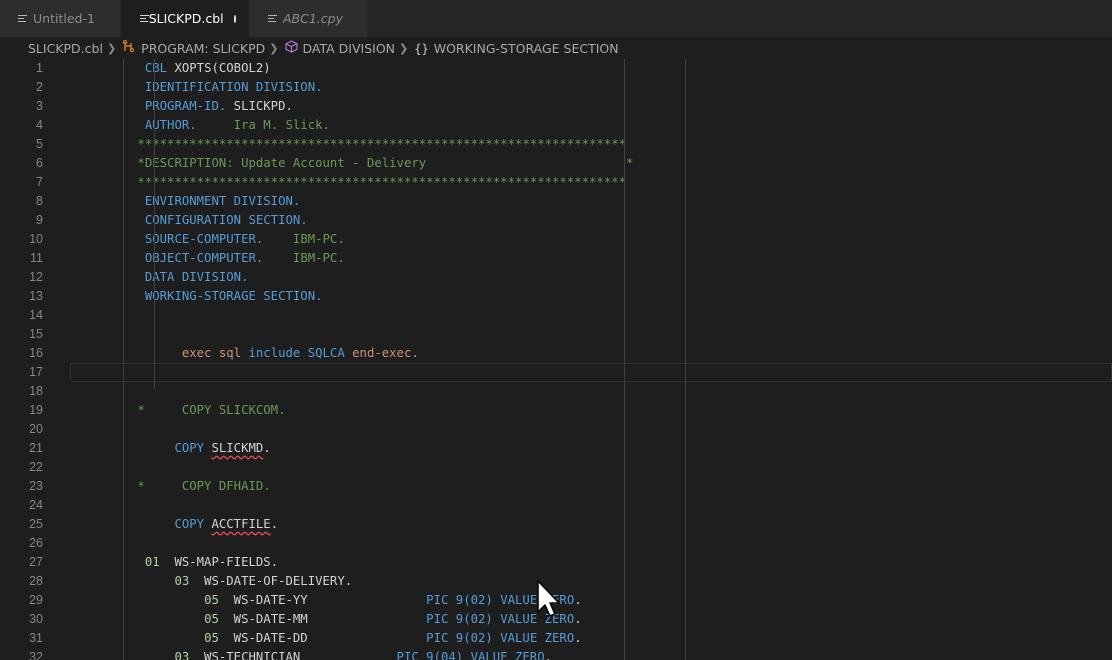 The height and width of the screenshot is (660, 1112). Describe the element at coordinates (36, 486) in the screenshot. I see `line-number: 23` at that location.